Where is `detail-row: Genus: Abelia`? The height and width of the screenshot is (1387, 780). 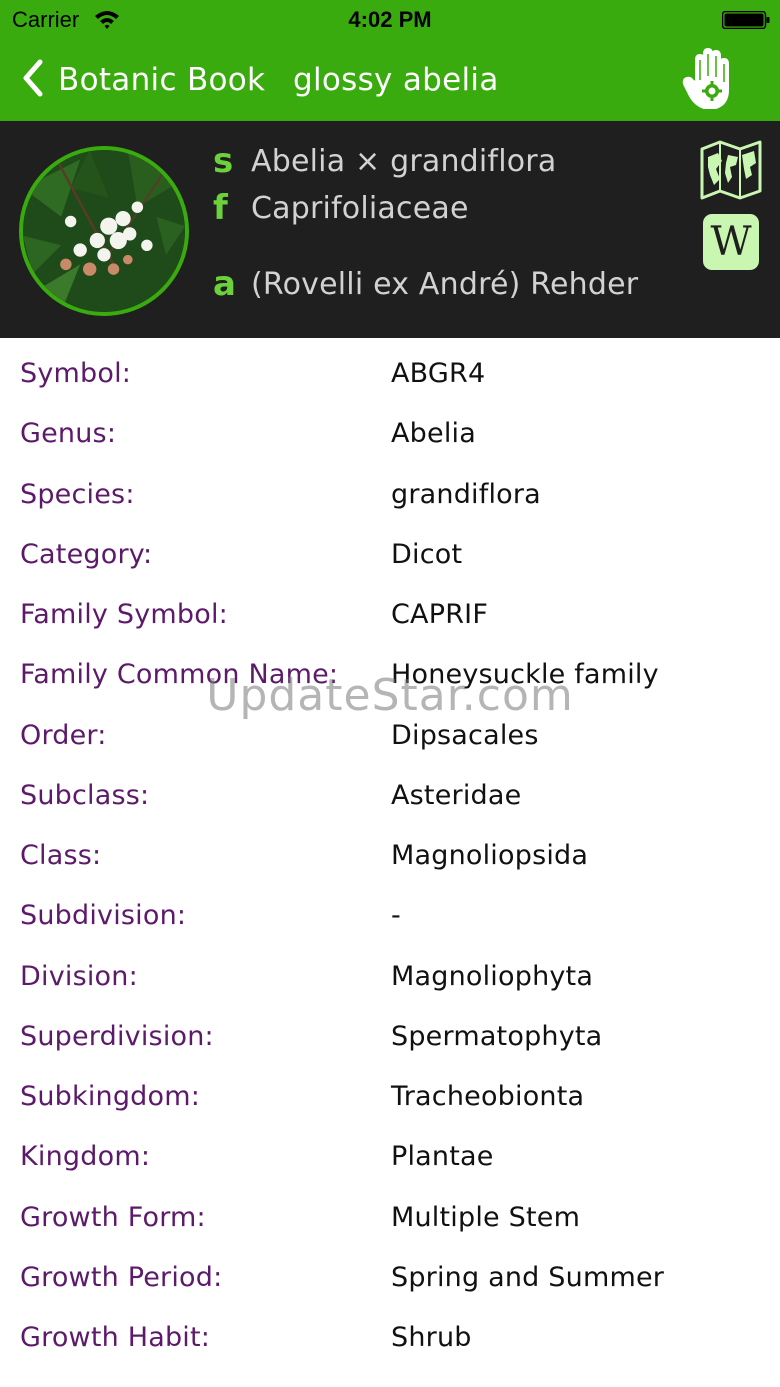 detail-row: Genus: Abelia is located at coordinates (390, 438).